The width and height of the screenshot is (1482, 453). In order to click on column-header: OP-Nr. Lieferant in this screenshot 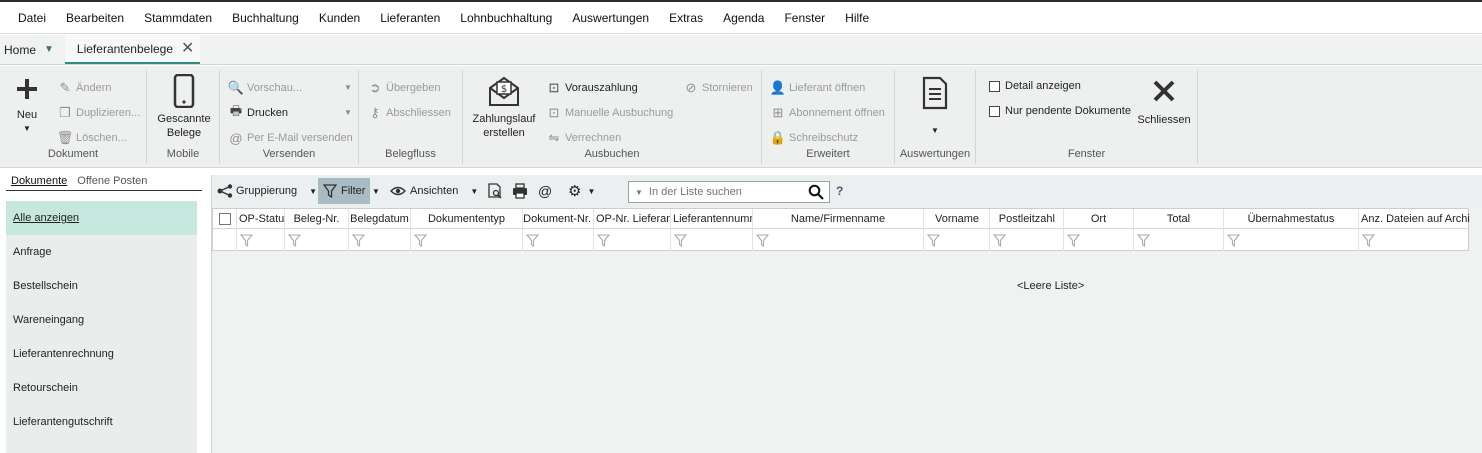, I will do `click(632, 219)`.